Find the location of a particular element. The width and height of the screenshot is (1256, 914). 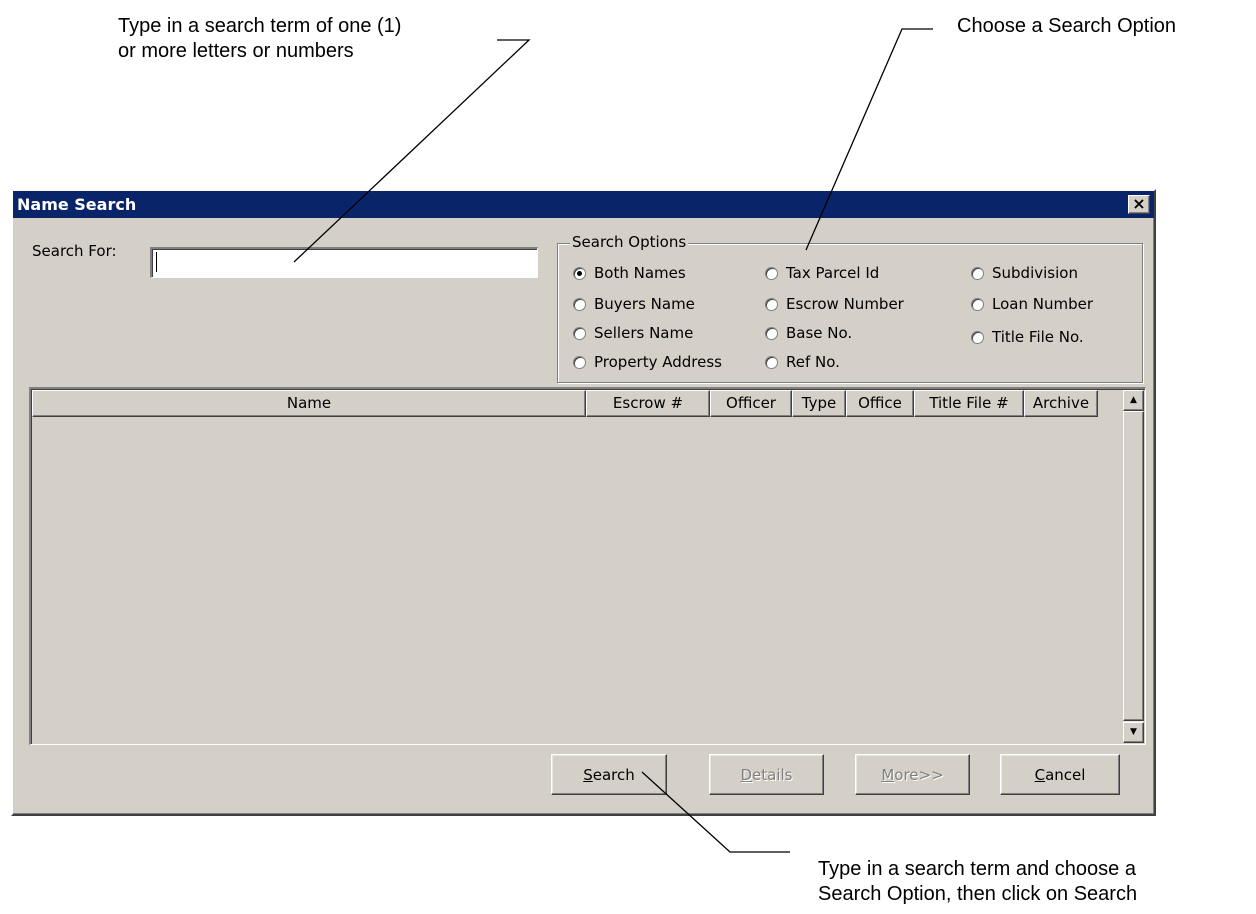

scroll-down-arrow-icon: ▼ is located at coordinates (1133, 732).